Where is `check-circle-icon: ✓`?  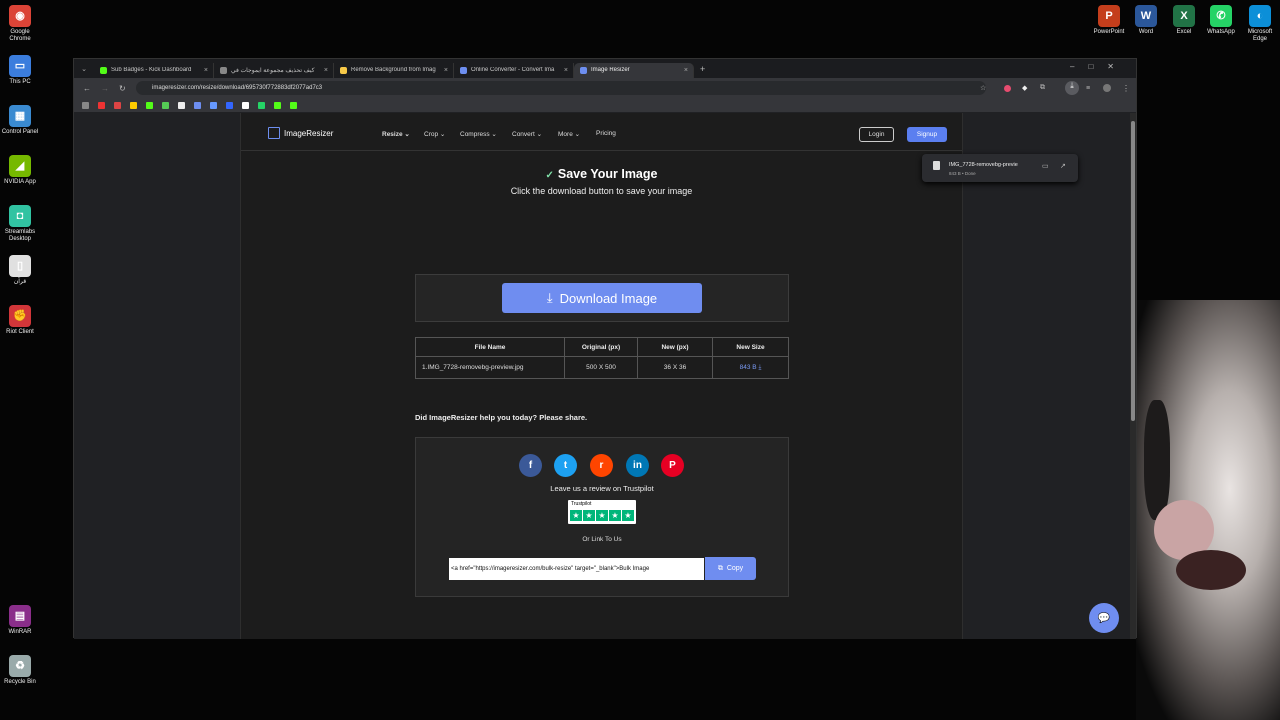 check-circle-icon: ✓ is located at coordinates (549, 175).